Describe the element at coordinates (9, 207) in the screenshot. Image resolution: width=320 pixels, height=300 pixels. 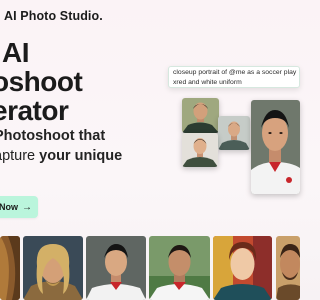
I see `cta-label: Now` at that location.